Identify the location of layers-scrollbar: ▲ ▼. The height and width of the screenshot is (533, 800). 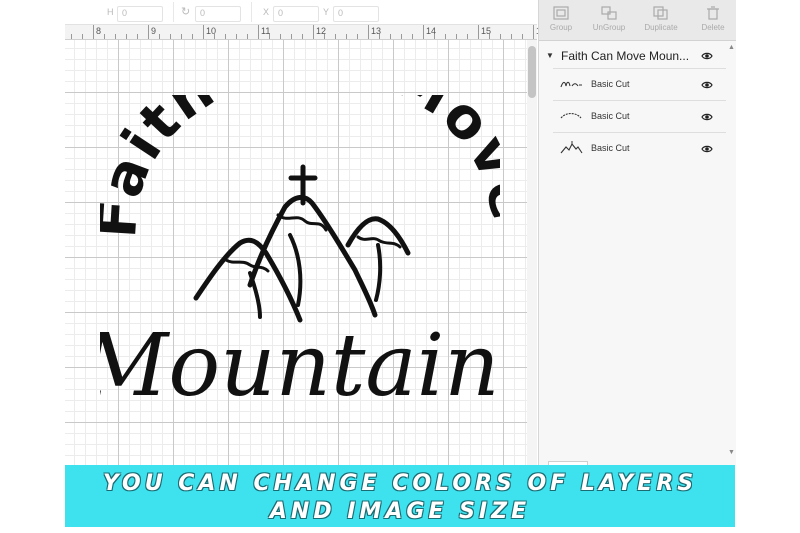
(731, 250).